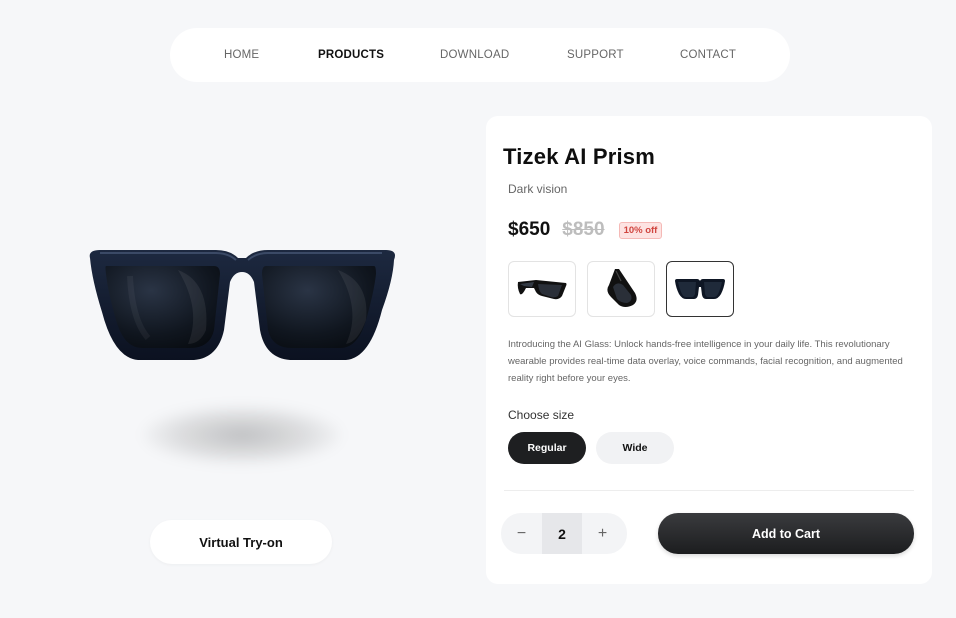 This screenshot has height=618, width=956. I want to click on quantity-value: 2, so click(562, 533).